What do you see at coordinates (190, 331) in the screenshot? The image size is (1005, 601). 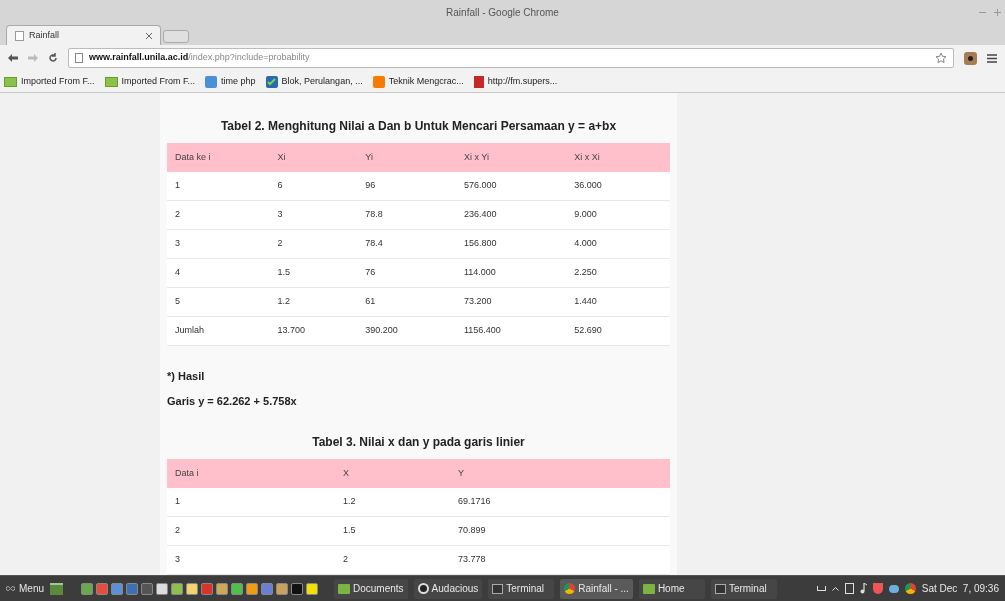 I see `table-cell-text: Jumlah` at bounding box center [190, 331].